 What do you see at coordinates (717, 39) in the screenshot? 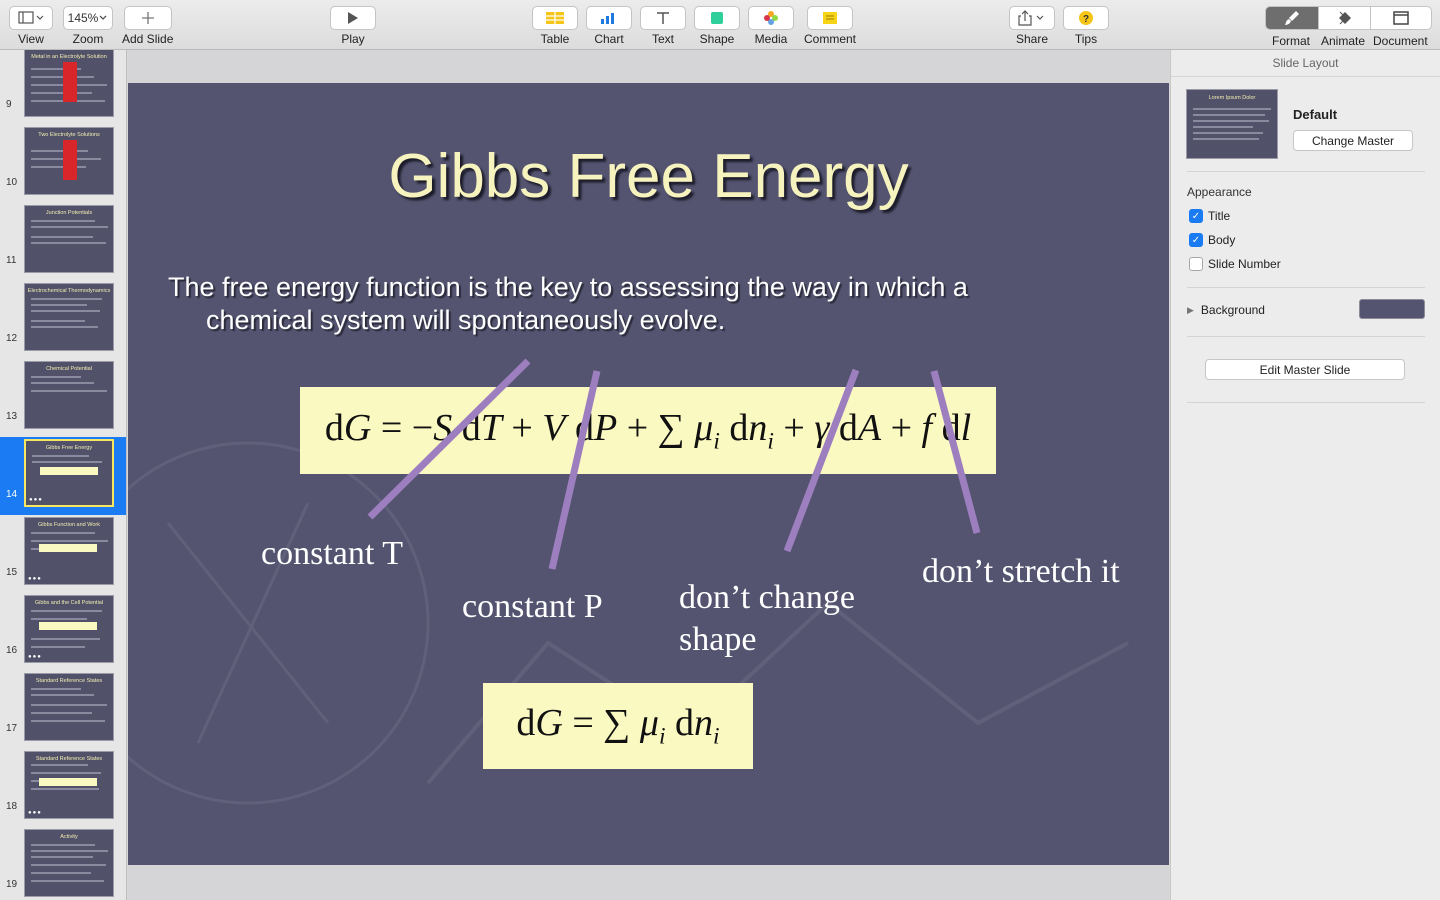
I see `shape-label: Shape` at bounding box center [717, 39].